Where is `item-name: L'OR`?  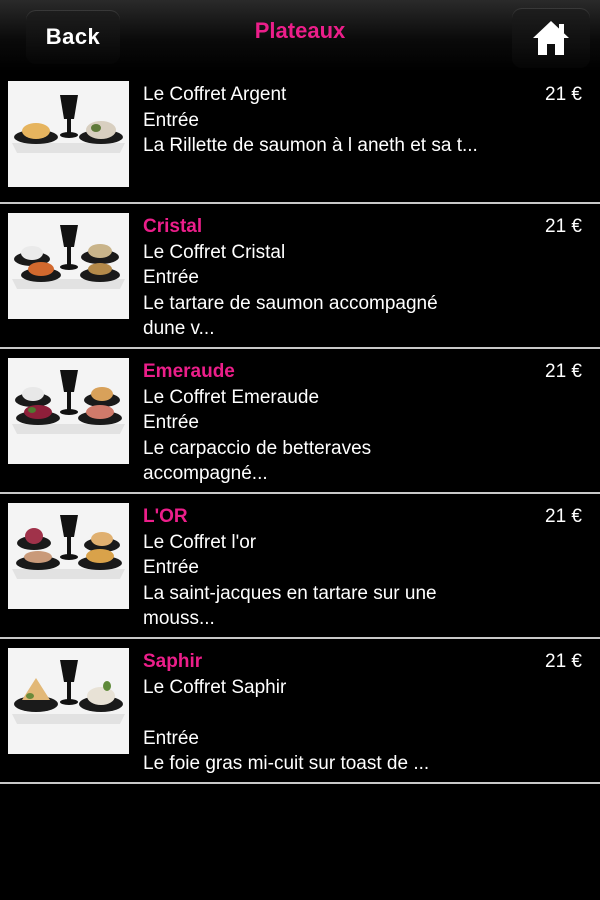
item-name: L'OR is located at coordinates (165, 516).